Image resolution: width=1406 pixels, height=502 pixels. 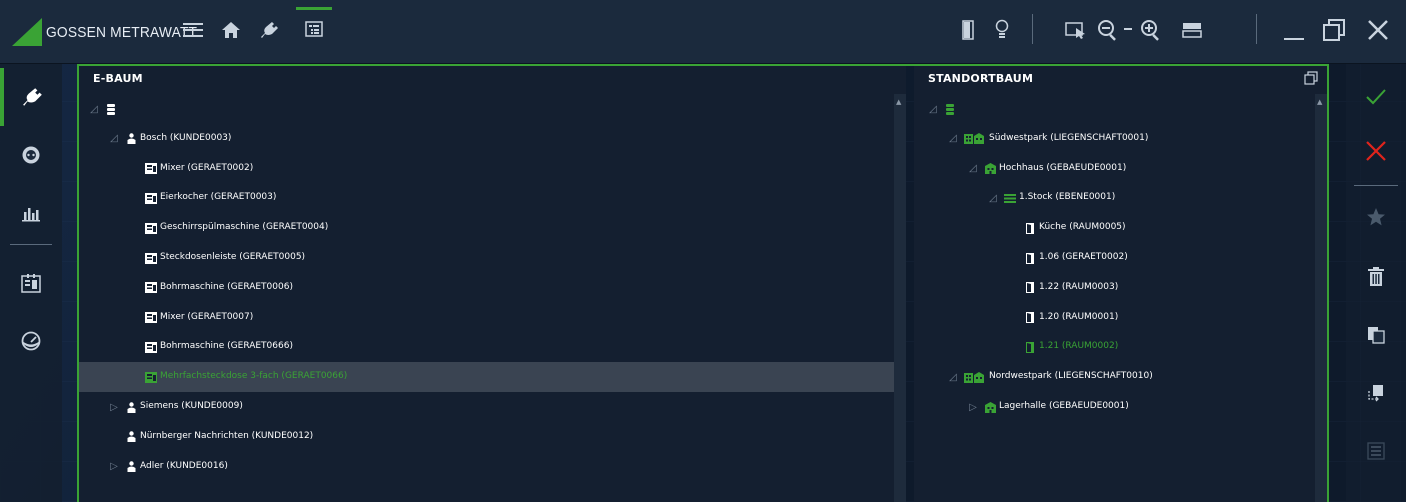 I want to click on tree-row: 1.21 (RAUM0002), so click(x=1120, y=347).